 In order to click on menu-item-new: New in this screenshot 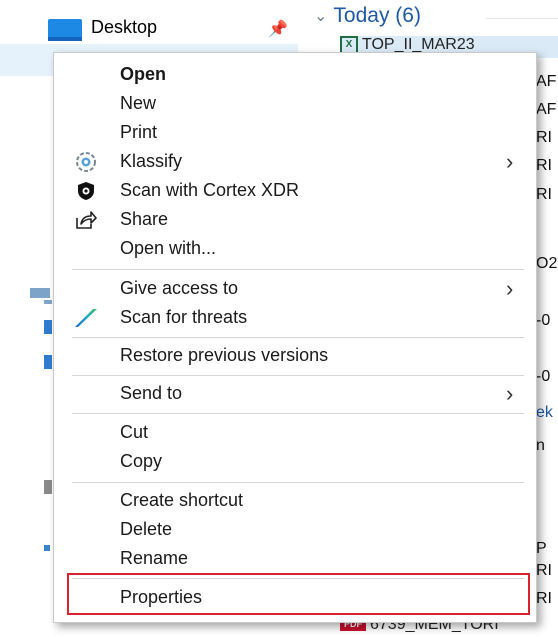, I will do `click(295, 104)`.